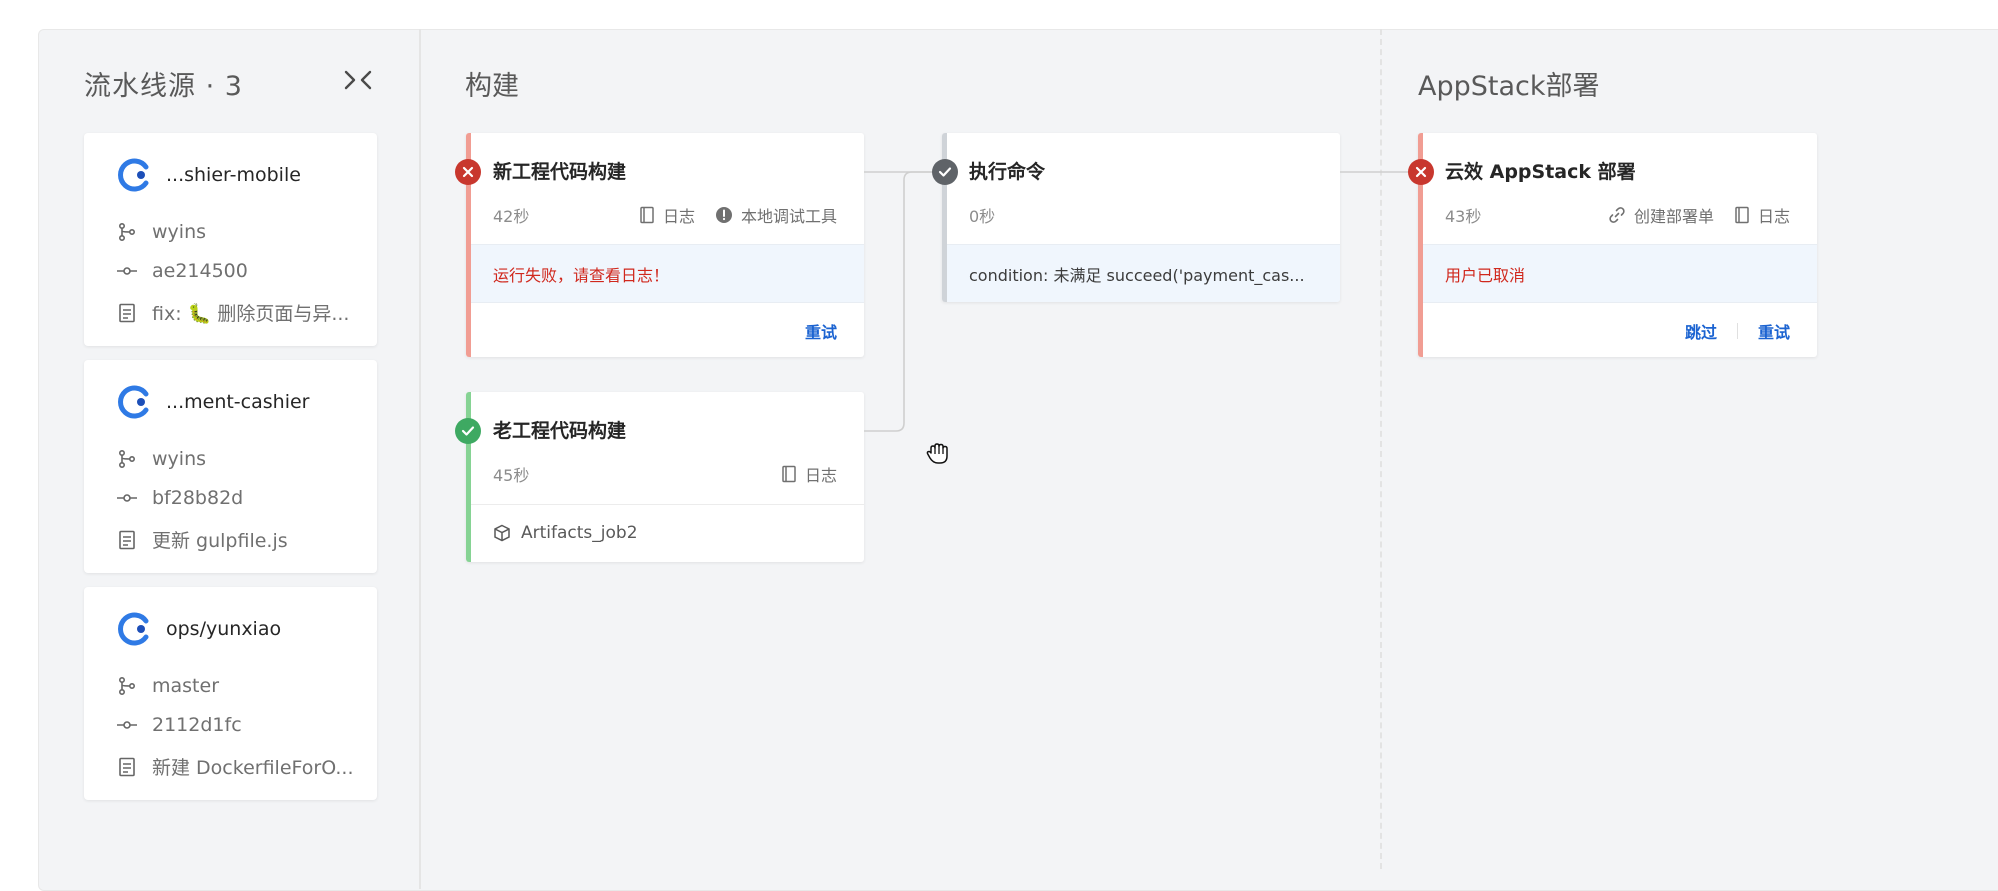 This screenshot has width=1998, height=891. What do you see at coordinates (939, 455) in the screenshot?
I see `hand-grab-icon` at bounding box center [939, 455].